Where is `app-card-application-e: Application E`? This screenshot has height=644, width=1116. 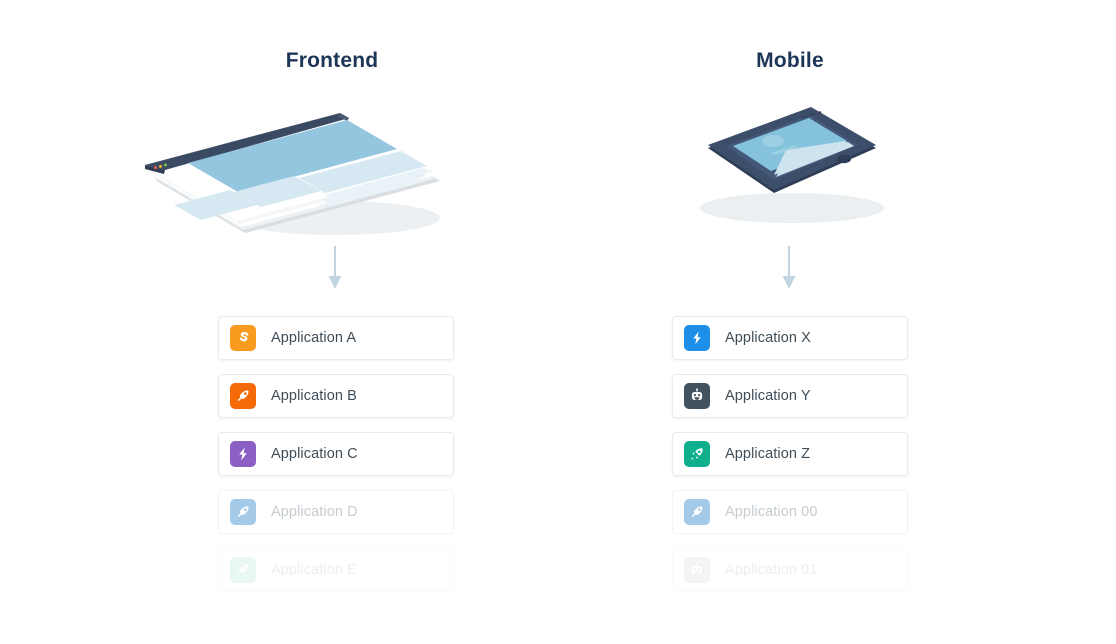
app-card-application-e: Application E is located at coordinates (336, 570).